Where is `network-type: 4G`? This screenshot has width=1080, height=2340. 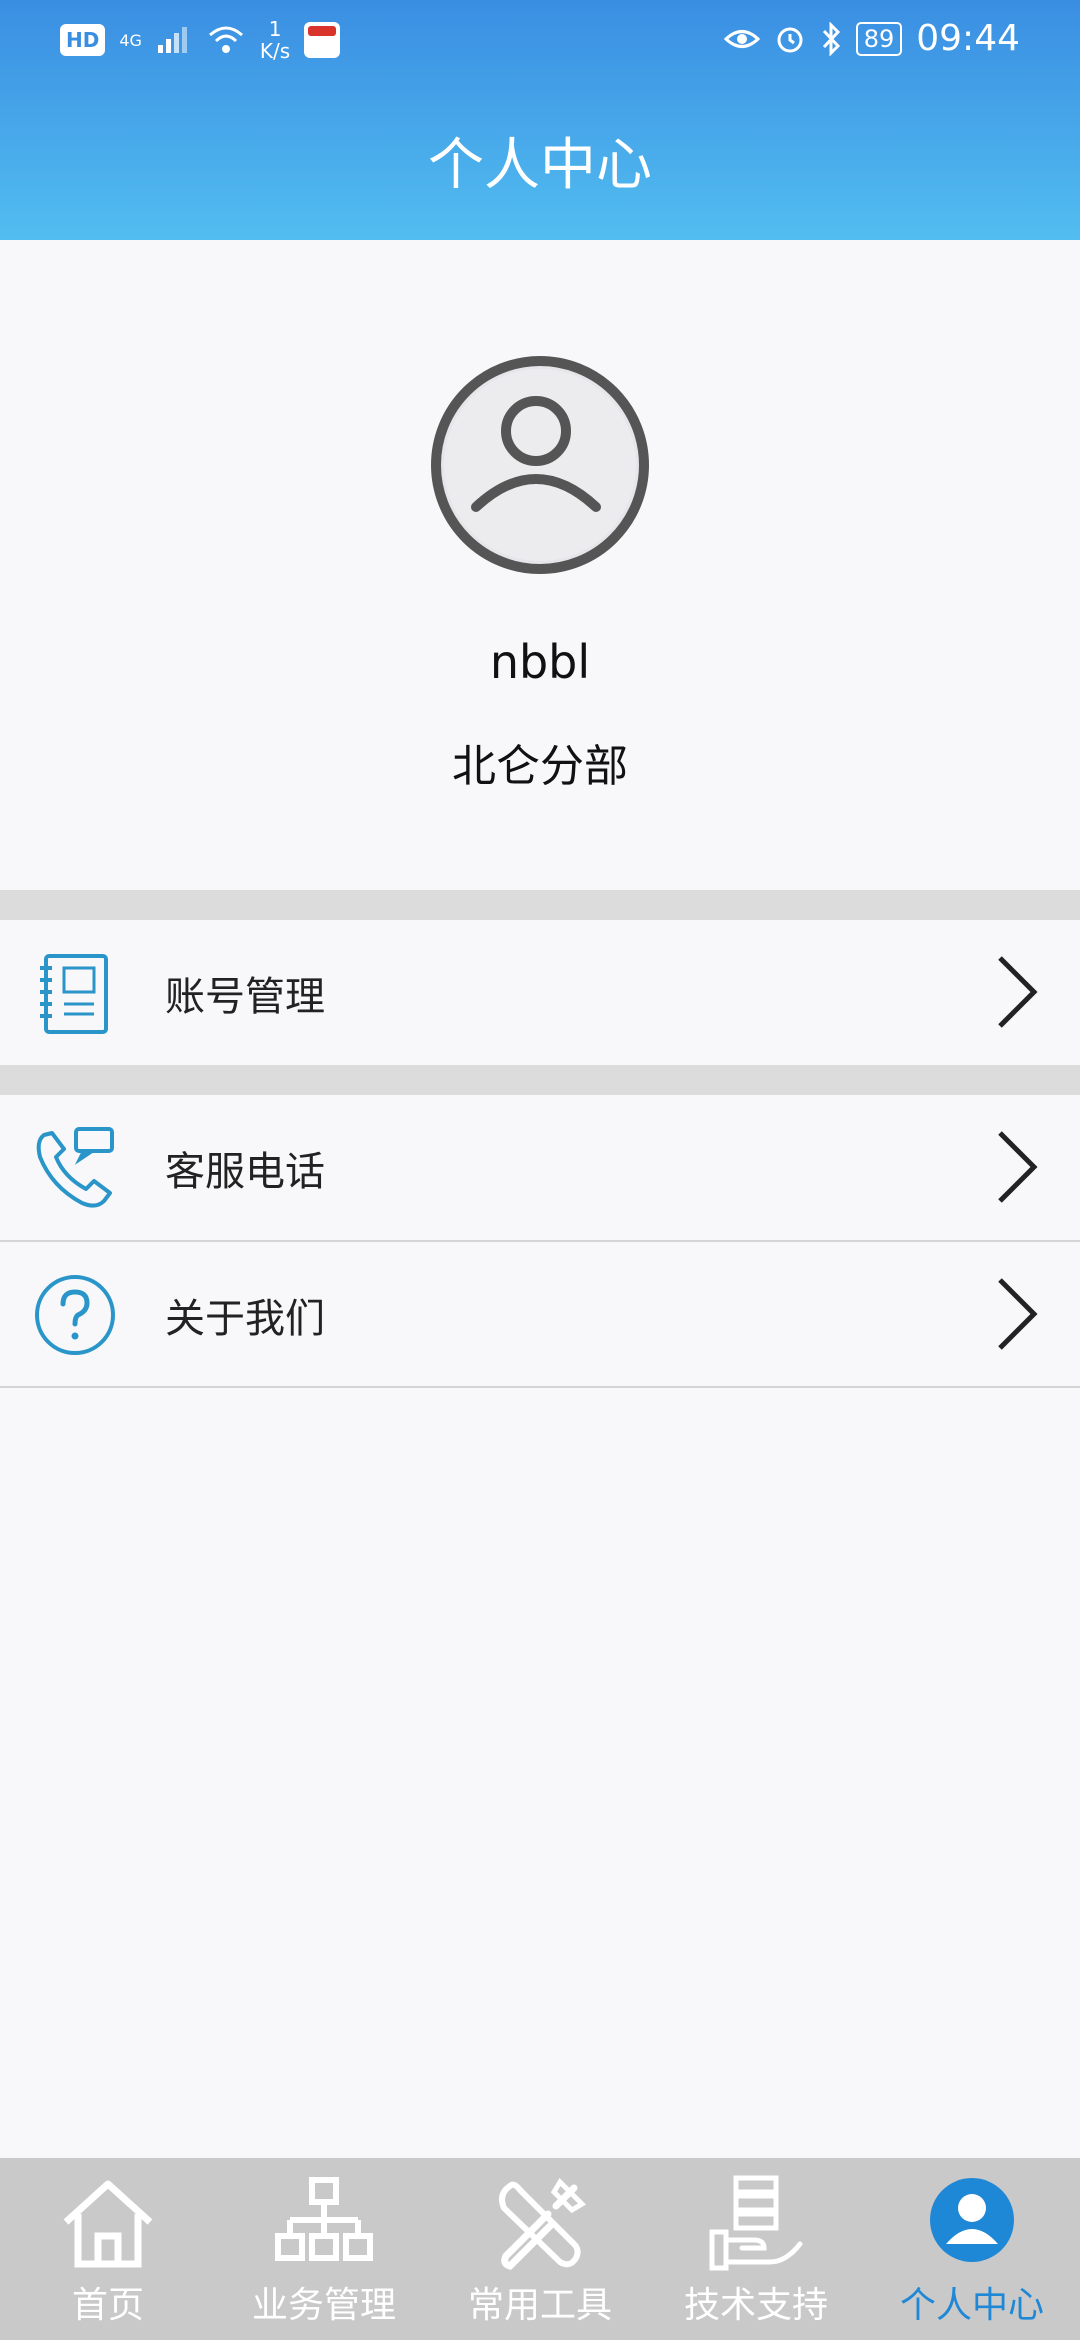 network-type: 4G is located at coordinates (130, 40).